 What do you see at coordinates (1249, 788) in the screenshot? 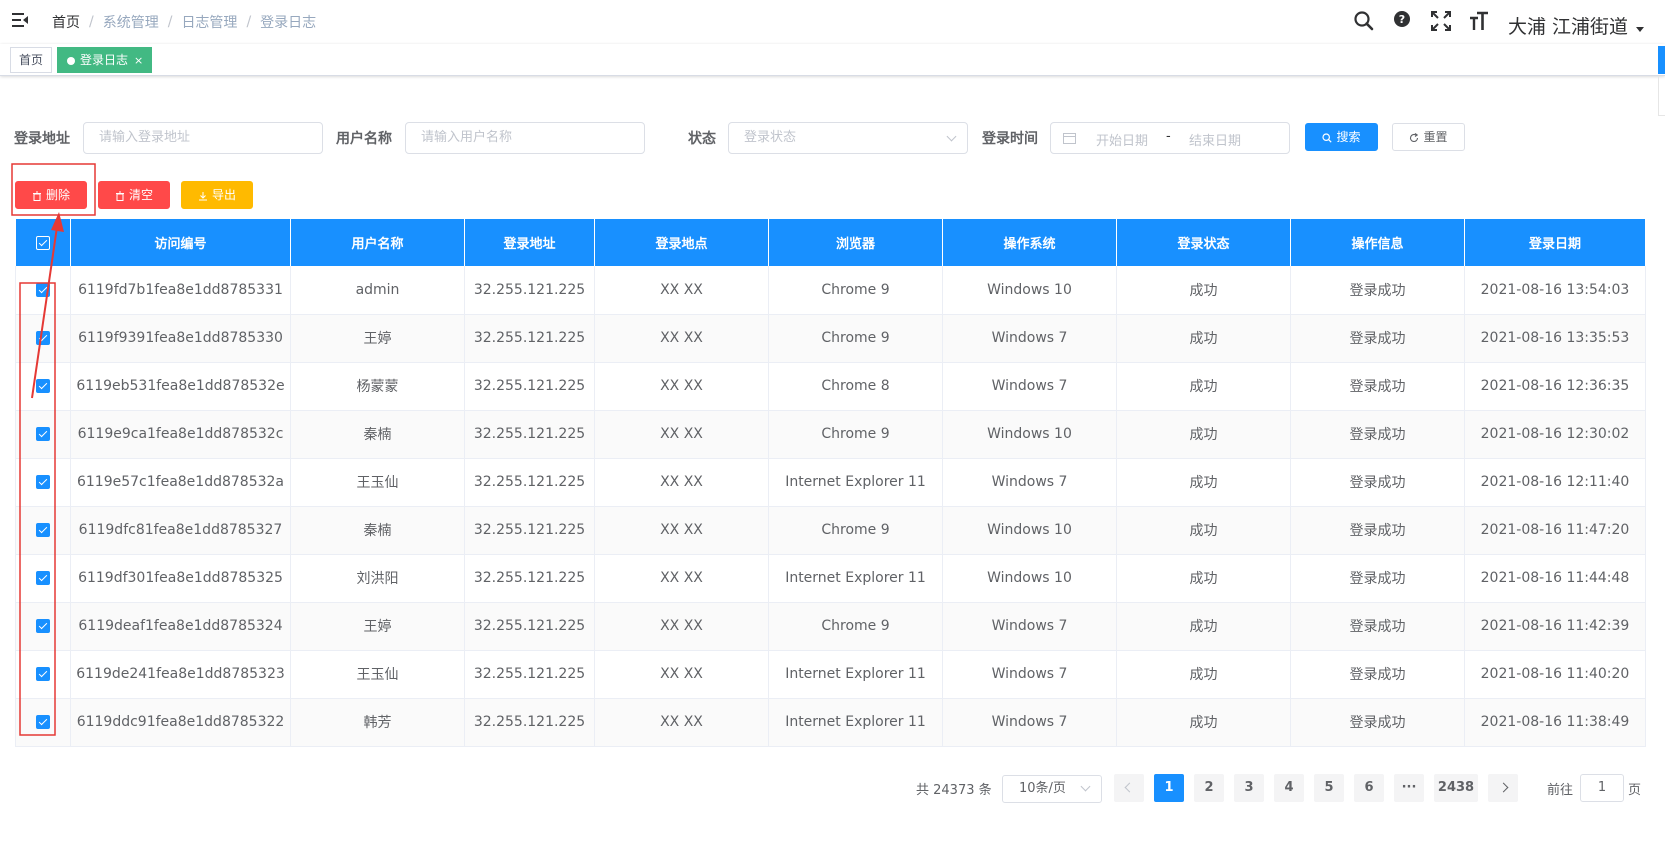
I see `page-button: 3` at bounding box center [1249, 788].